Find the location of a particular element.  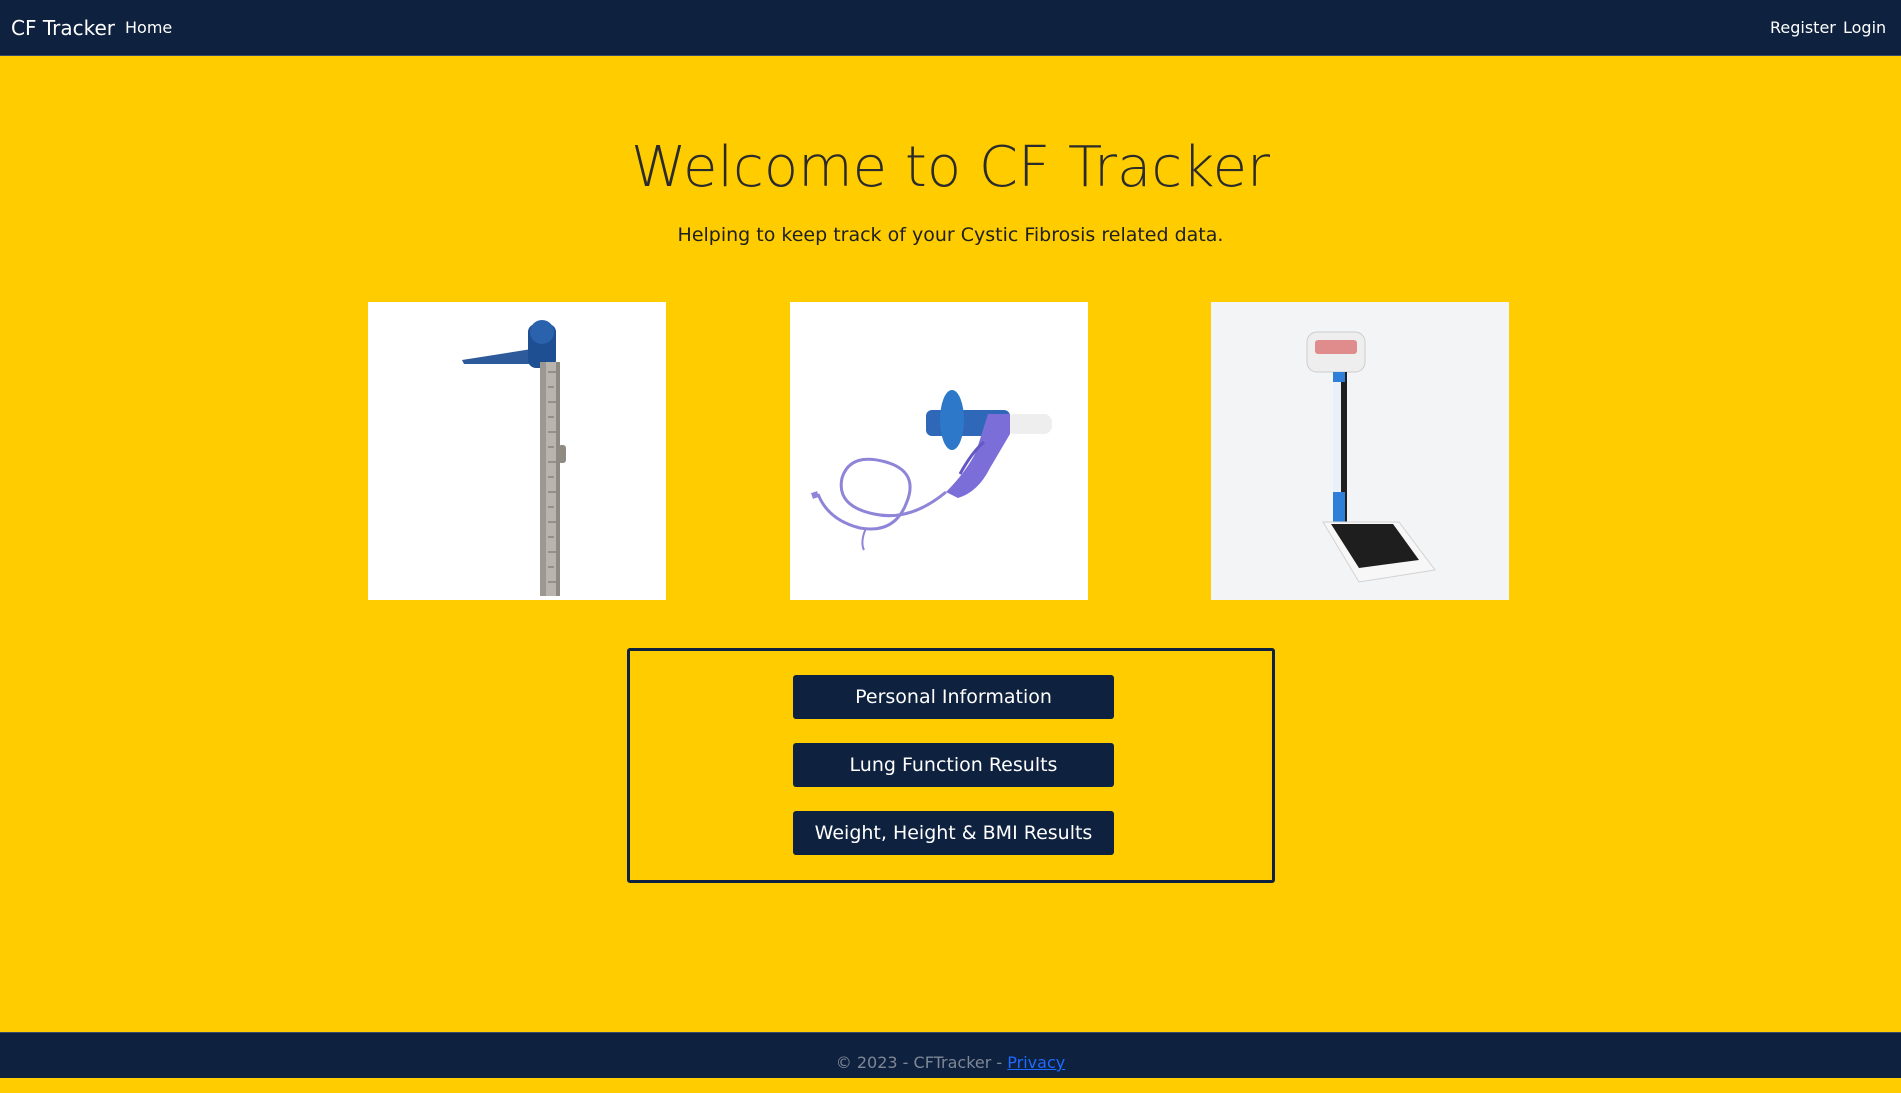

nav-login-link: Login is located at coordinates (1864, 28).